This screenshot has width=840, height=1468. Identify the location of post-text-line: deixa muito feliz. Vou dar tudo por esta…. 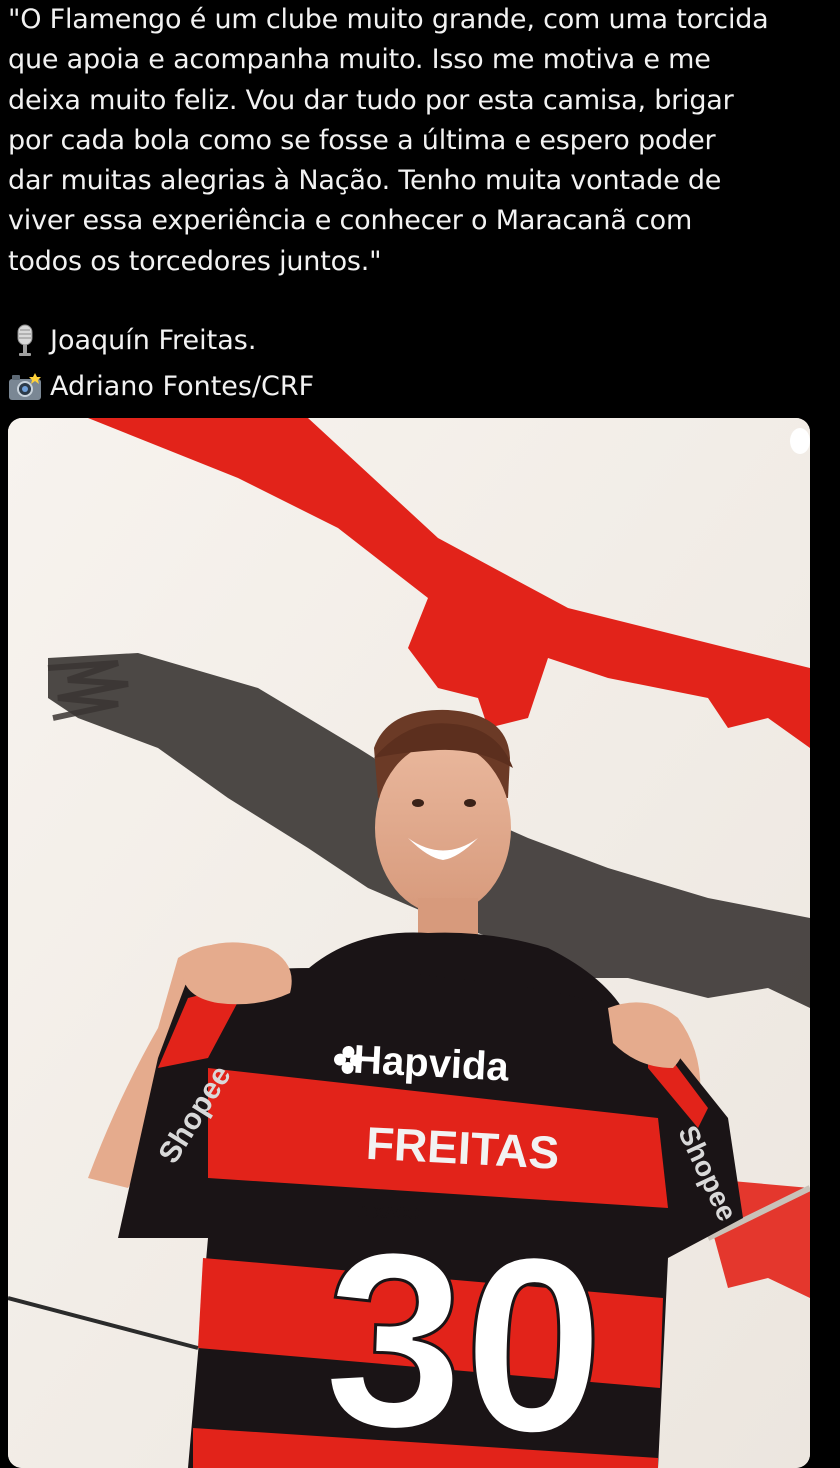
(371, 100).